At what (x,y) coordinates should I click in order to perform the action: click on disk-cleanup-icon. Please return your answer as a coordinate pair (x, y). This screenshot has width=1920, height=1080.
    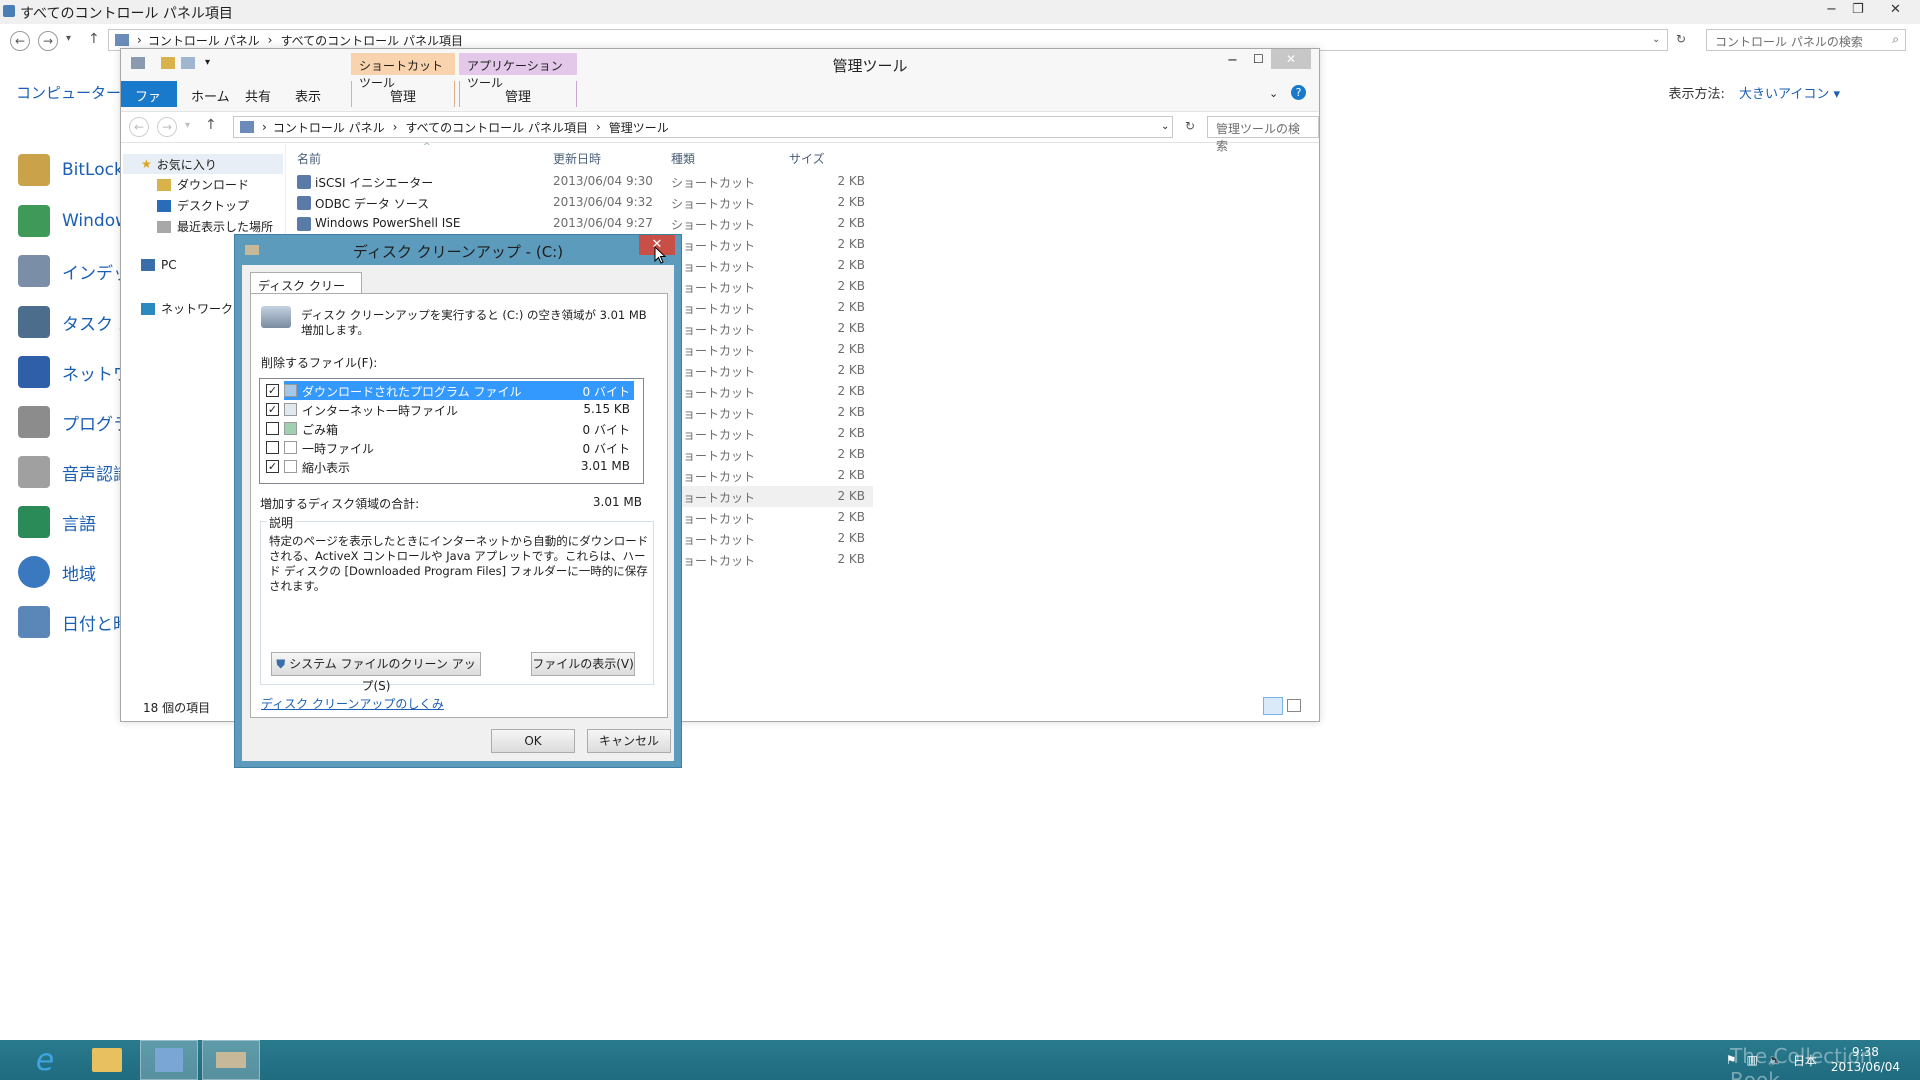
    Looking at the image, I should click on (231, 1060).